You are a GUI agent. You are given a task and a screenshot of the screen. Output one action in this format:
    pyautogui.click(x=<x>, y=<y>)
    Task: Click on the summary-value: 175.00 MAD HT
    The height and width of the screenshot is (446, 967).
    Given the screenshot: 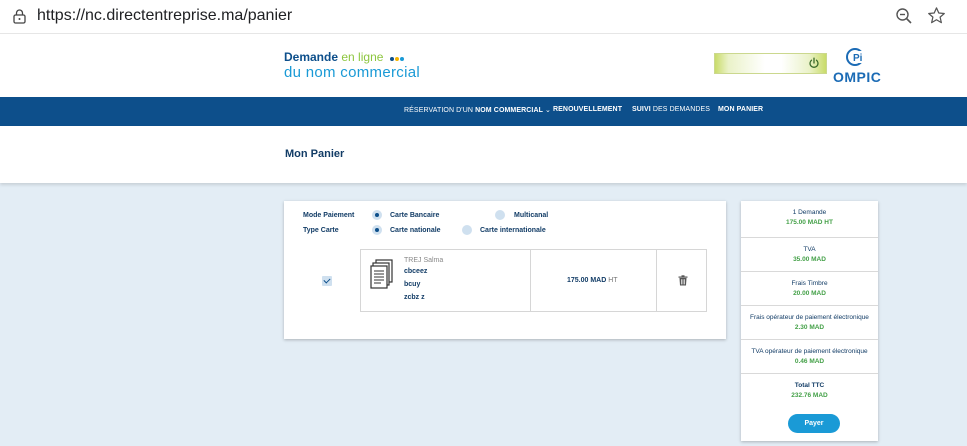 What is the action you would take?
    pyautogui.click(x=809, y=222)
    